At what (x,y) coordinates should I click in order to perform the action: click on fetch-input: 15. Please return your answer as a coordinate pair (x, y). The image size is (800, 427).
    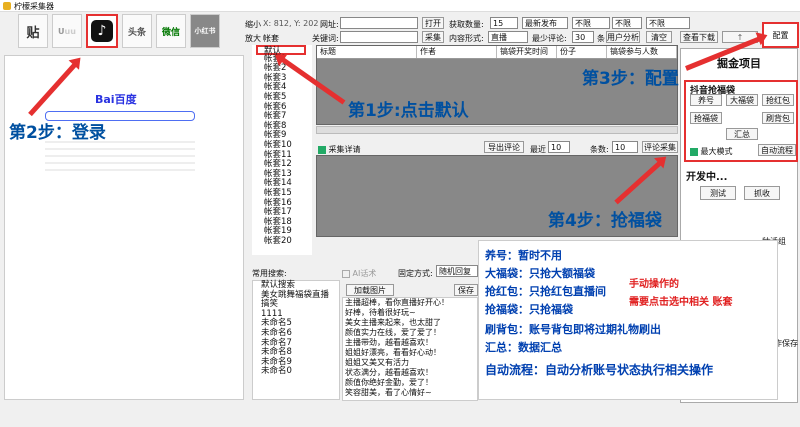
    Looking at the image, I should click on (504, 23).